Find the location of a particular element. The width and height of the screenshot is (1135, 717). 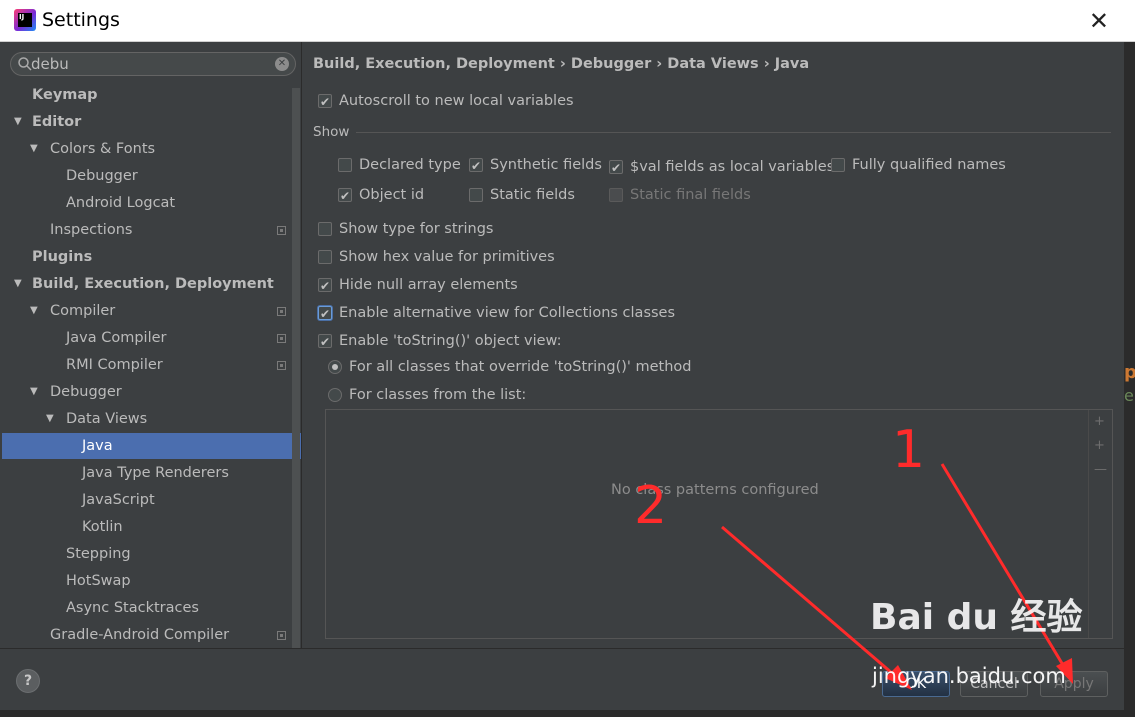

editor-bottom-strip is located at coordinates (567, 713).